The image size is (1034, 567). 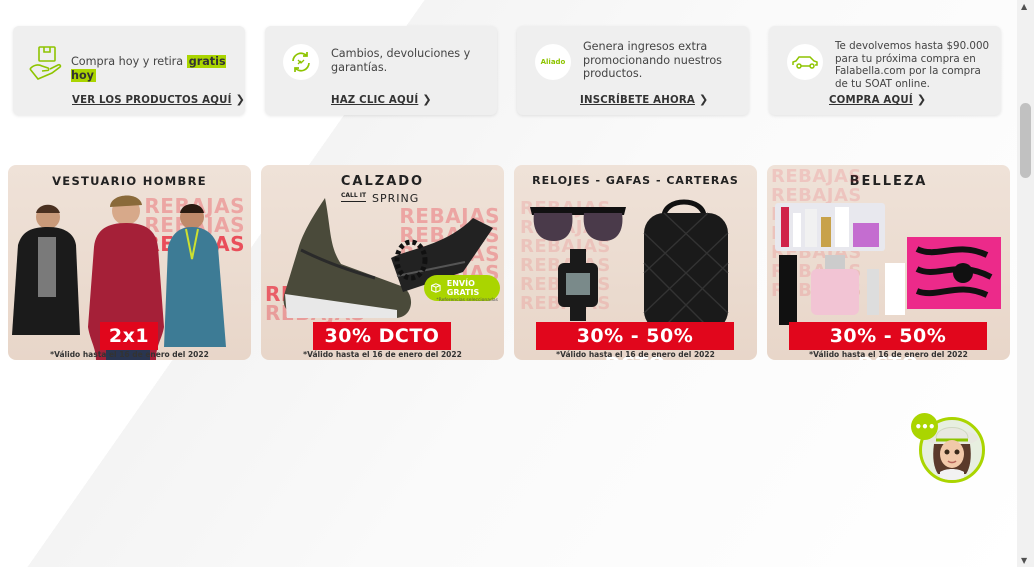 I want to click on cosmetics-image, so click(x=888, y=266).